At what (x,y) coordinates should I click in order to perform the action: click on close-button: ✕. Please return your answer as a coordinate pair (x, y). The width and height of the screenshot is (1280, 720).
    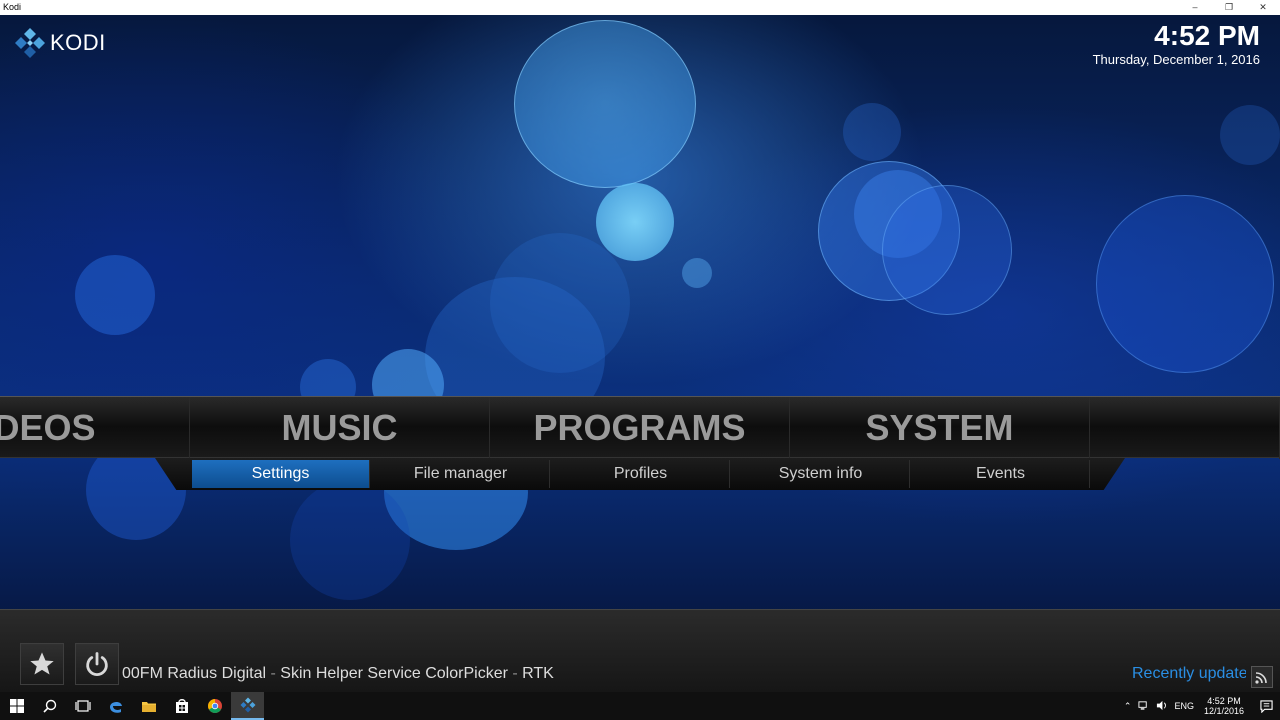
    Looking at the image, I should click on (1263, 7).